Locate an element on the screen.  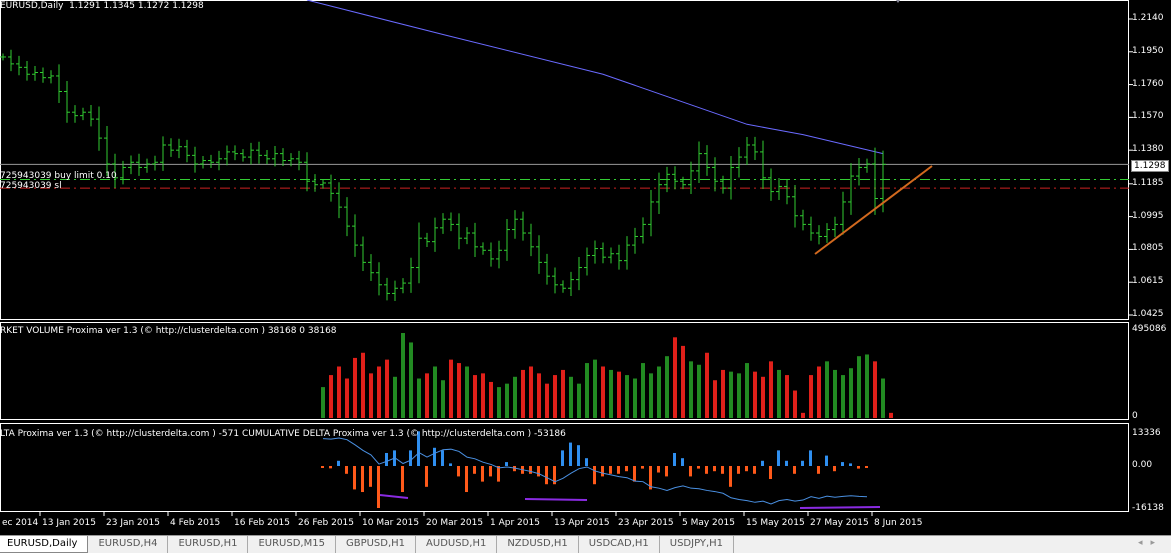
trend-line is located at coordinates (873, 210).